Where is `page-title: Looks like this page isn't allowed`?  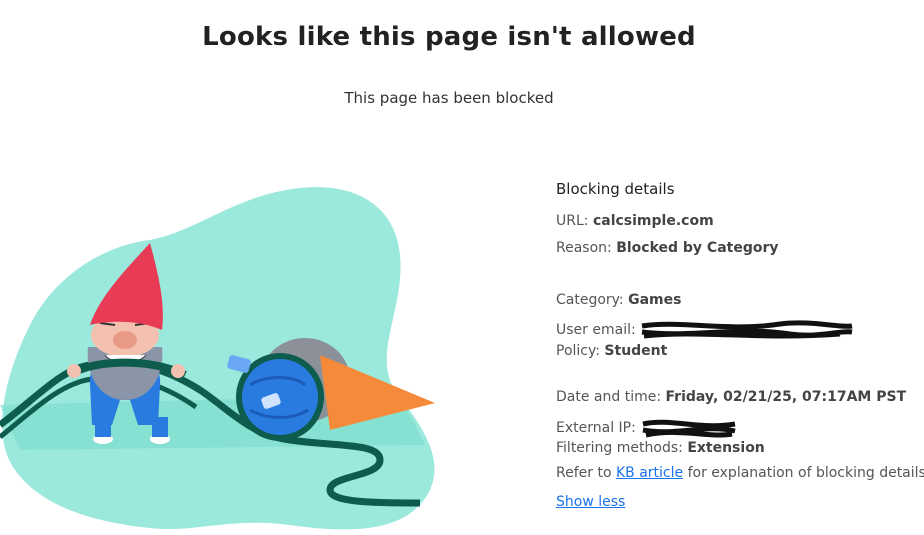
page-title: Looks like this page isn't allowed is located at coordinates (449, 37).